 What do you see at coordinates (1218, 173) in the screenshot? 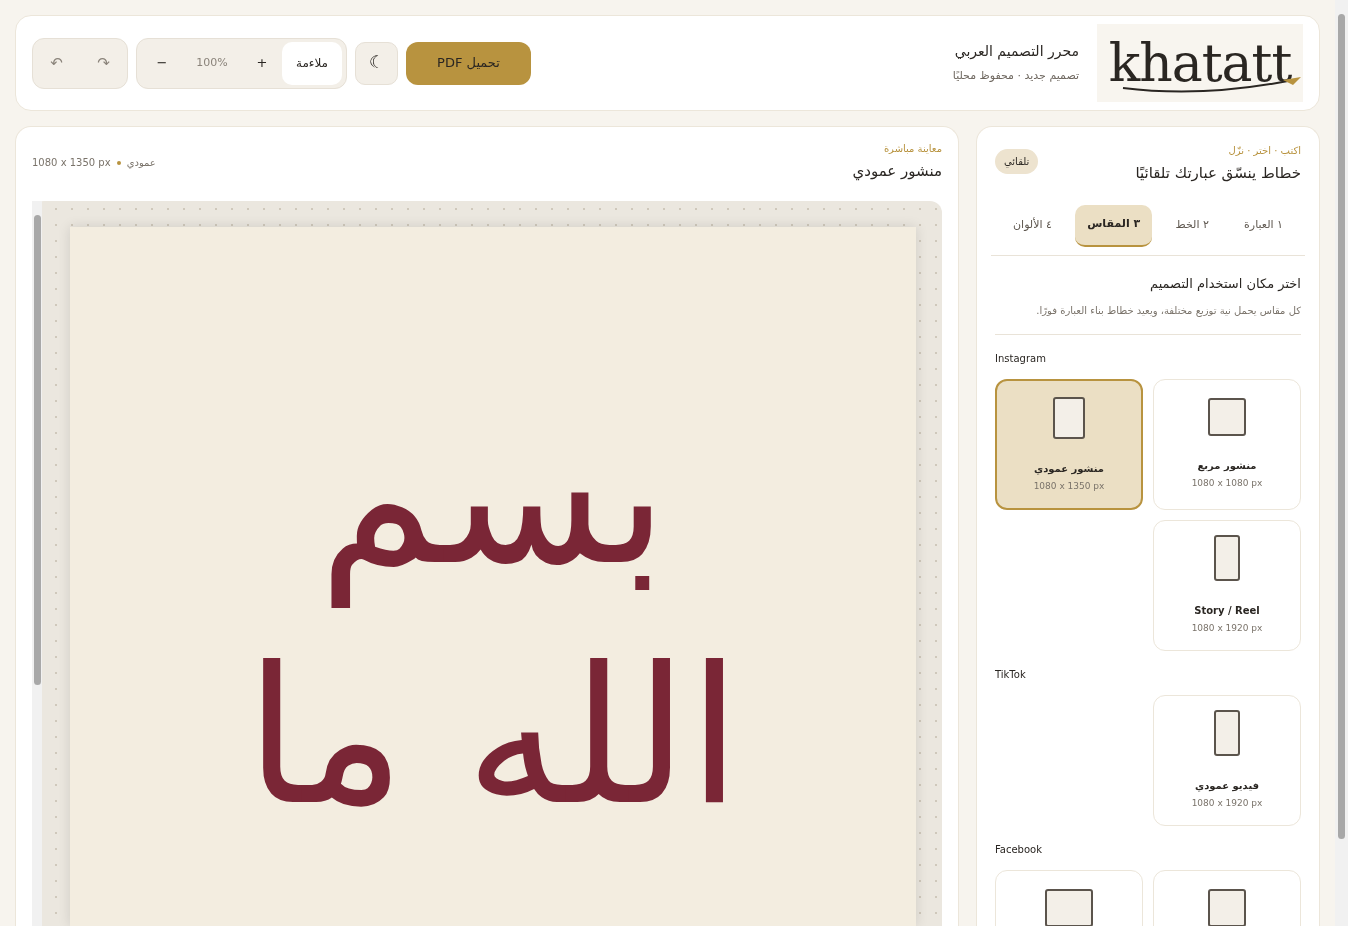
I see `panel-title: خطاط ينسّق عبارتك تلقائيًا` at bounding box center [1218, 173].